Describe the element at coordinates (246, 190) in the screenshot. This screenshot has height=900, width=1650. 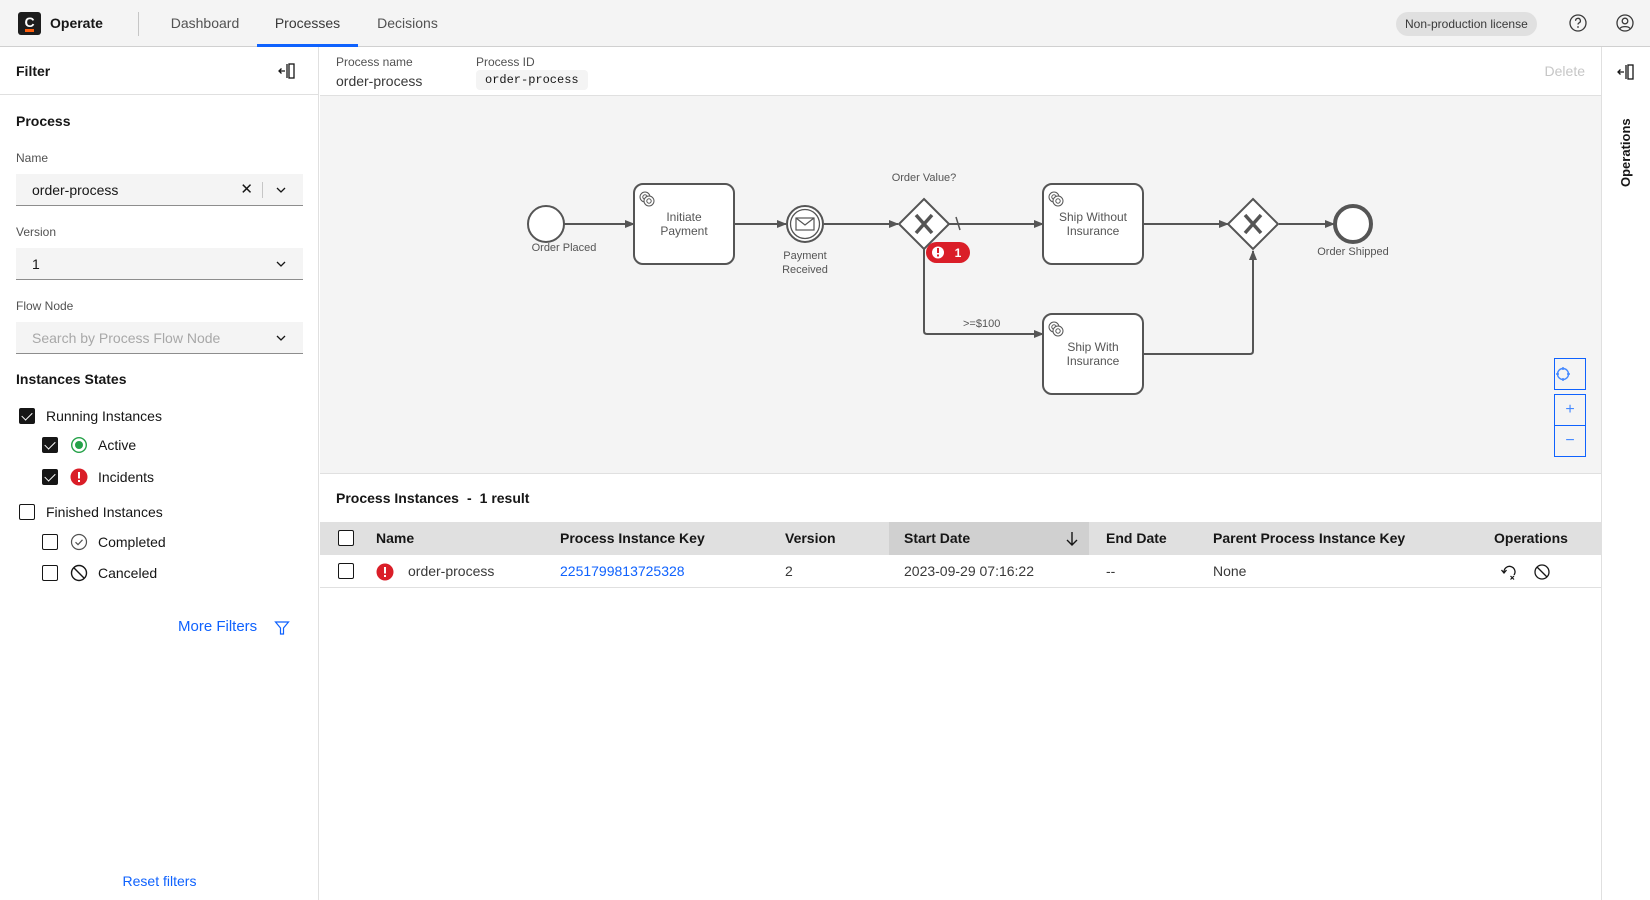
I see `clear-selection-icon: ✕` at that location.